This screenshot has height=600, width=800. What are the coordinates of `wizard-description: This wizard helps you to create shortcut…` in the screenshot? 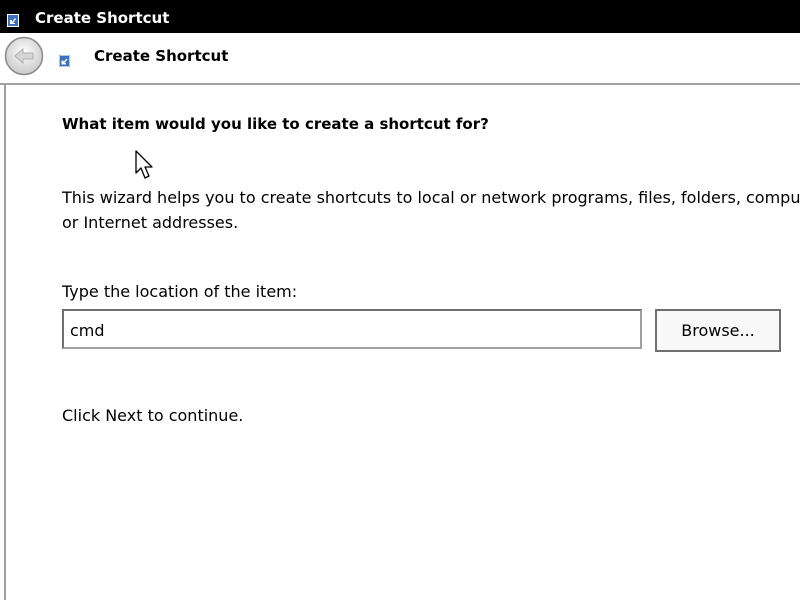 It's located at (431, 210).